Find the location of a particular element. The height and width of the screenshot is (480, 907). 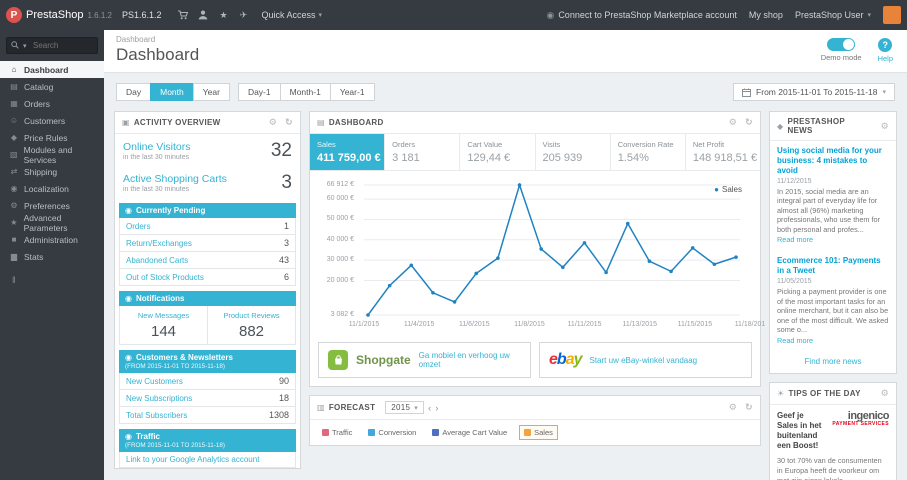

kpi-value: 411 759,00 € is located at coordinates (349, 158).